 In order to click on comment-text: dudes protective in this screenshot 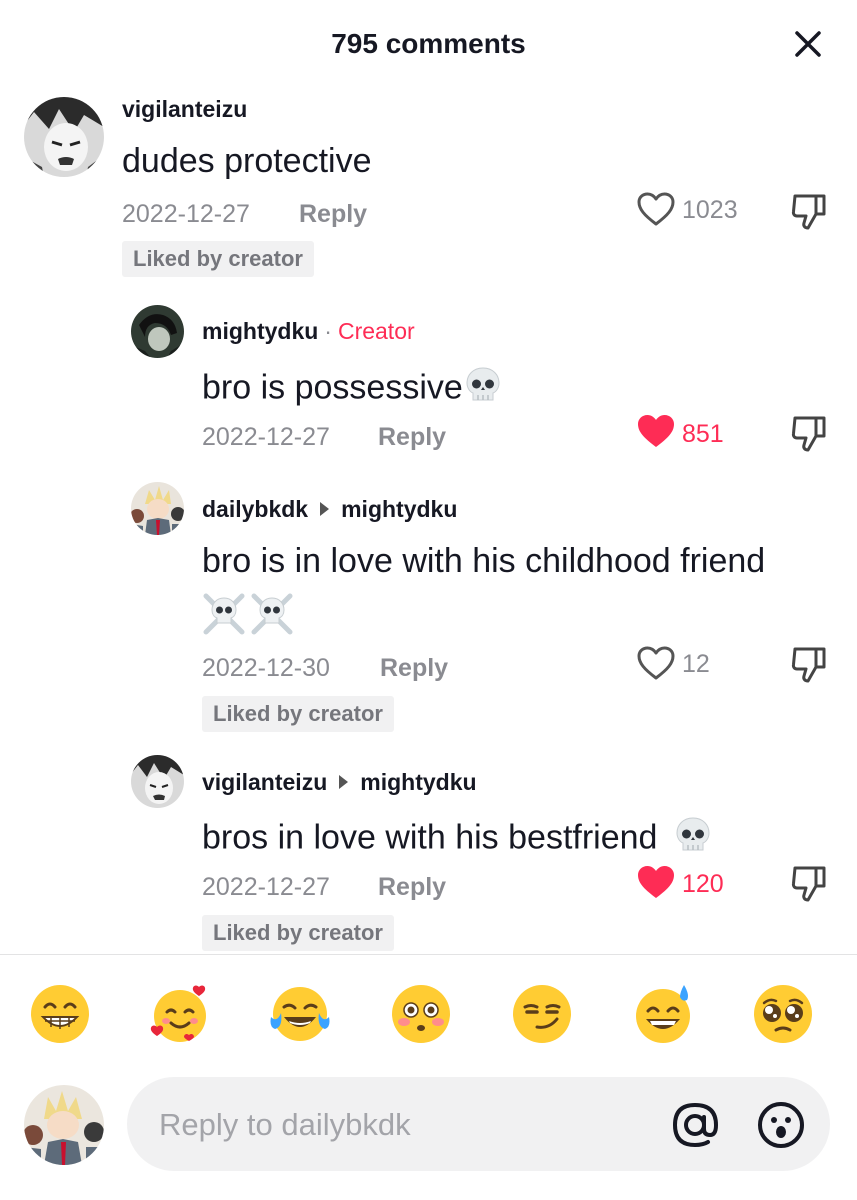, I will do `click(247, 161)`.